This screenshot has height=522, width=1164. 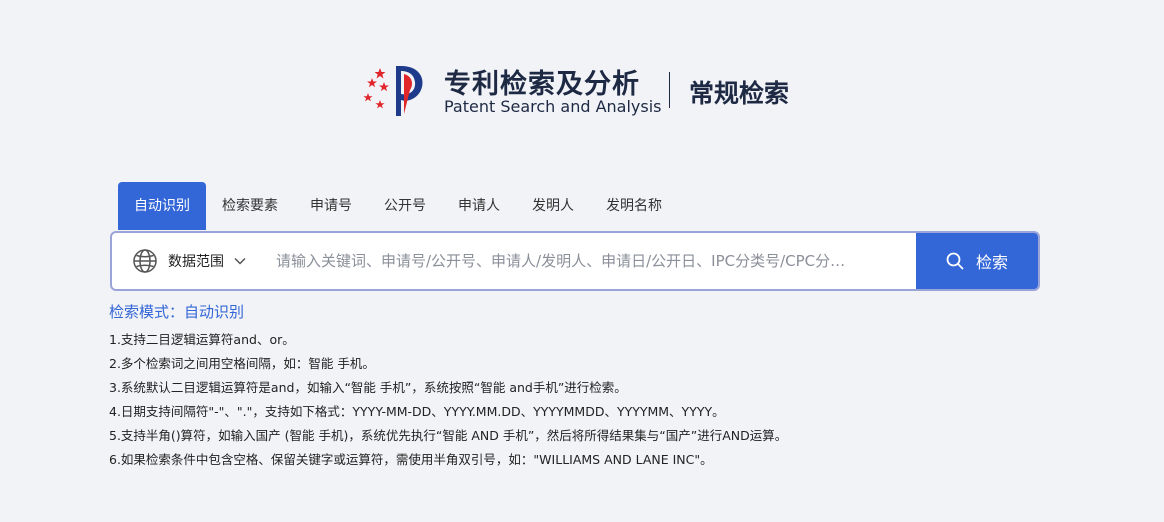 I want to click on search-button: 检索, so click(x=977, y=261).